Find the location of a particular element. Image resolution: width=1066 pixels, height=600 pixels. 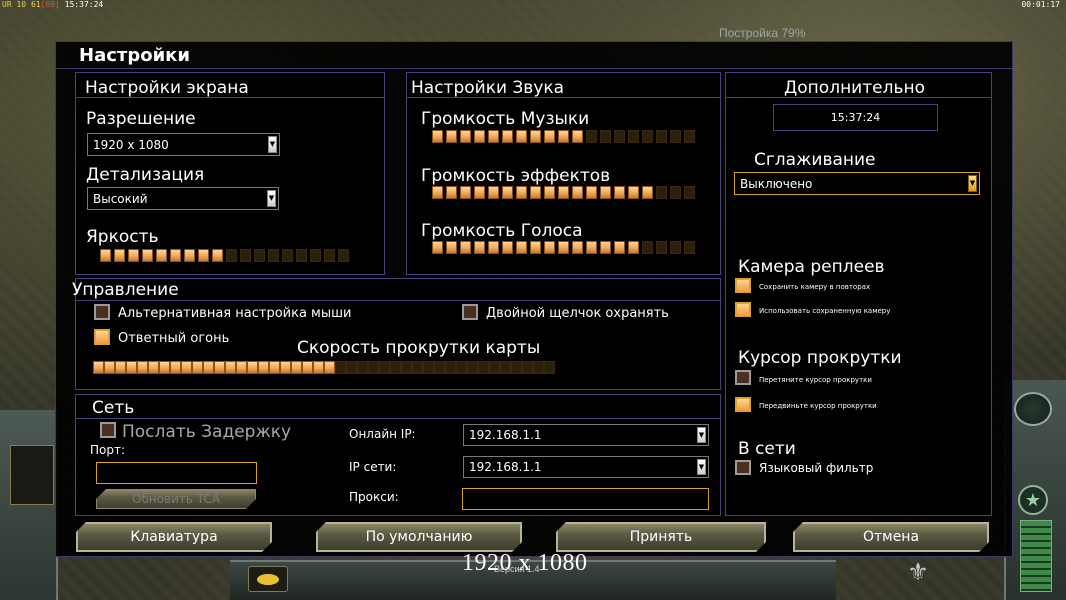

alt-mouse-checkbox is located at coordinates (102, 312).